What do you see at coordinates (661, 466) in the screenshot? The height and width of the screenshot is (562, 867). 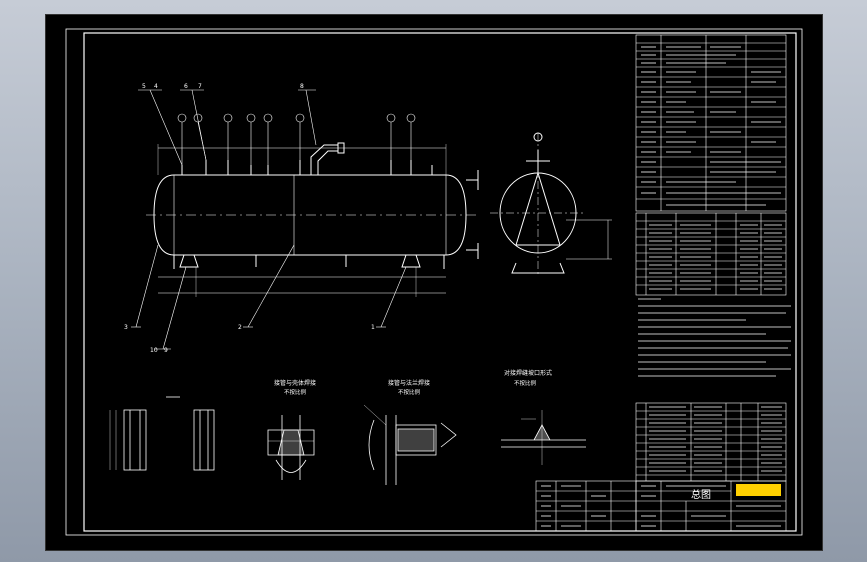 I see `parts-list-marks` at bounding box center [661, 466].